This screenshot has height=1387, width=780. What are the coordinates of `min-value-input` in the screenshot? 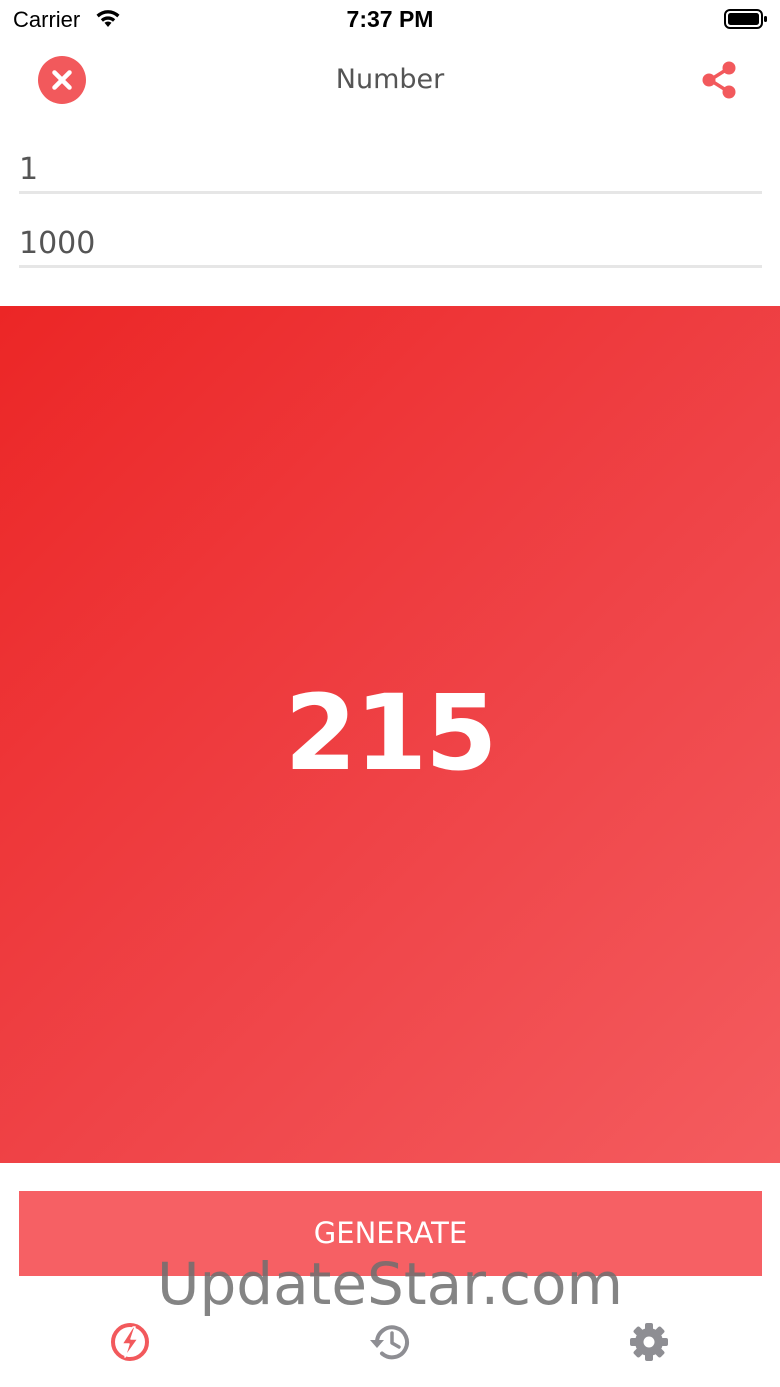 It's located at (390, 169).